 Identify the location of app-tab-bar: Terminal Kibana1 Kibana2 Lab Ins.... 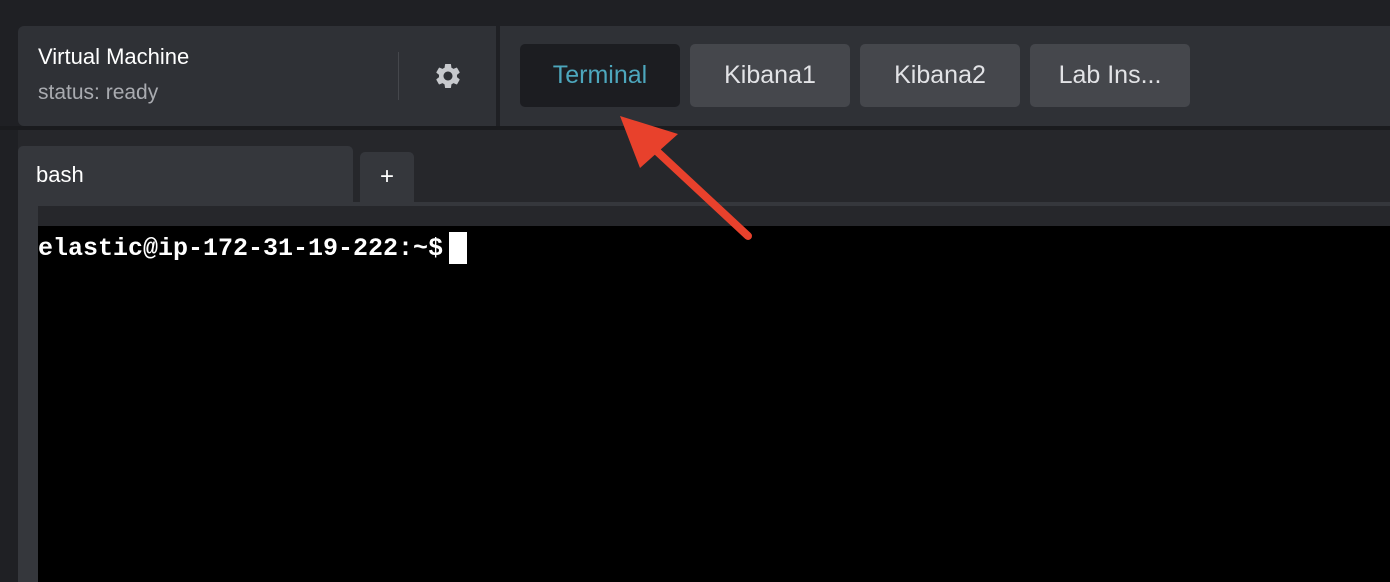
(945, 76).